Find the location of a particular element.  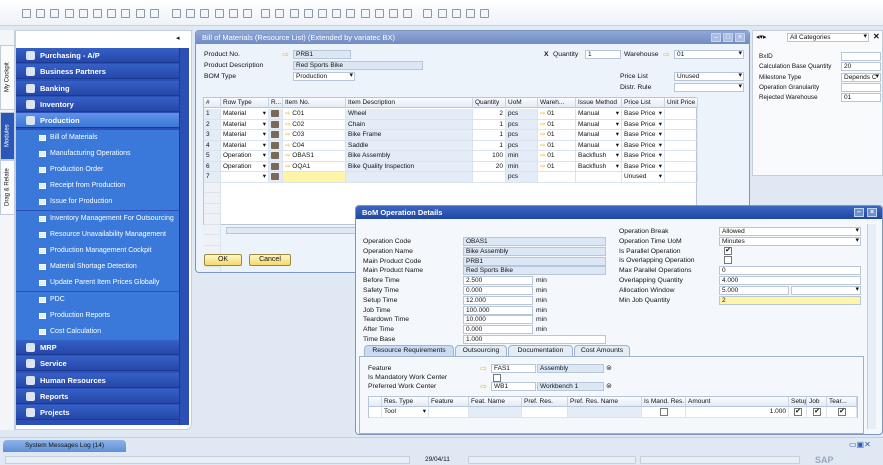

tab-documentation: Documentation is located at coordinates (540, 350).